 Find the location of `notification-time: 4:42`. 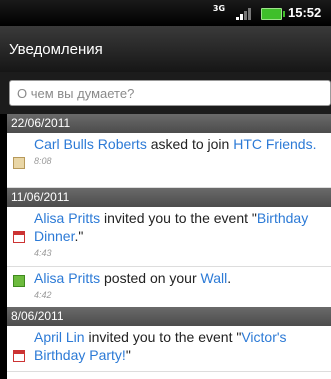

notification-time: 4:42 is located at coordinates (43, 295).